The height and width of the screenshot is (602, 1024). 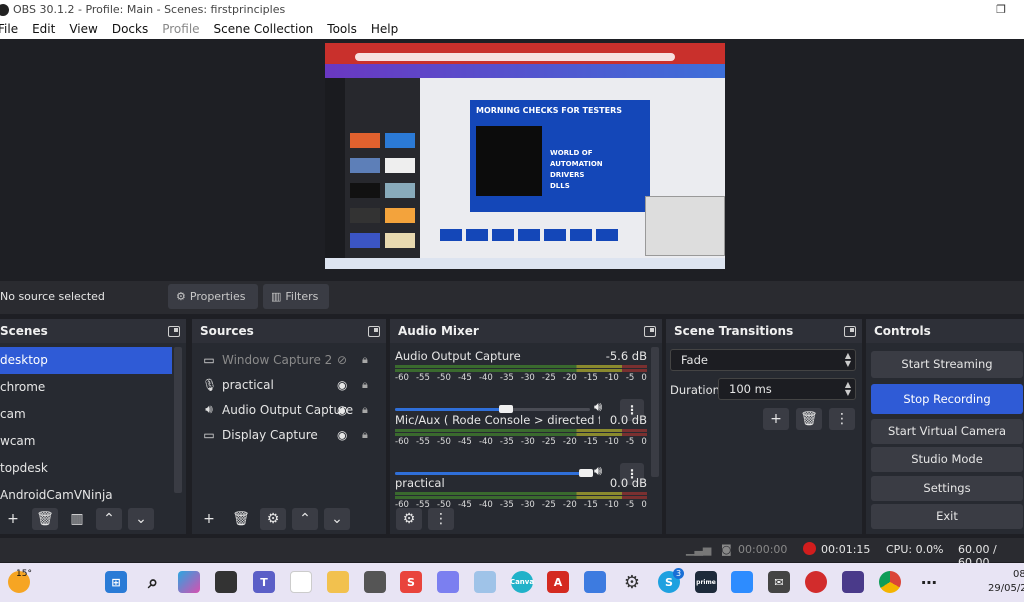 What do you see at coordinates (264, 582) in the screenshot?
I see `teams-icon: T` at bounding box center [264, 582].